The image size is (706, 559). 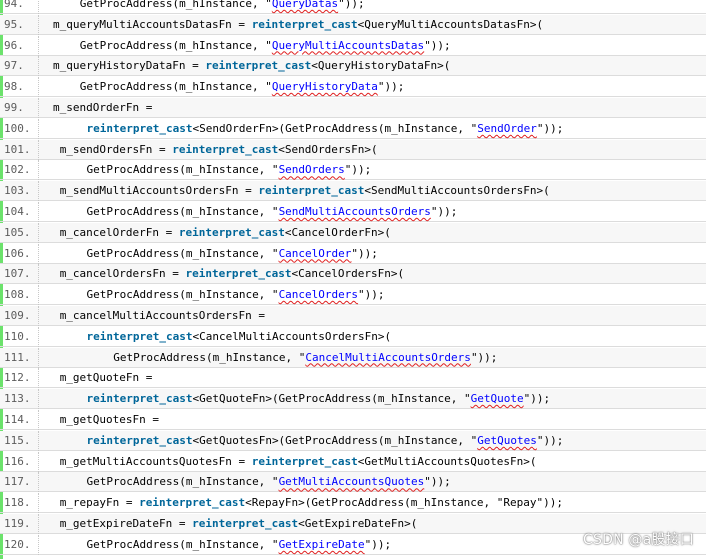 I want to click on plain-token: <QueryMultiAccountsDatasFn>(, so click(x=450, y=24).